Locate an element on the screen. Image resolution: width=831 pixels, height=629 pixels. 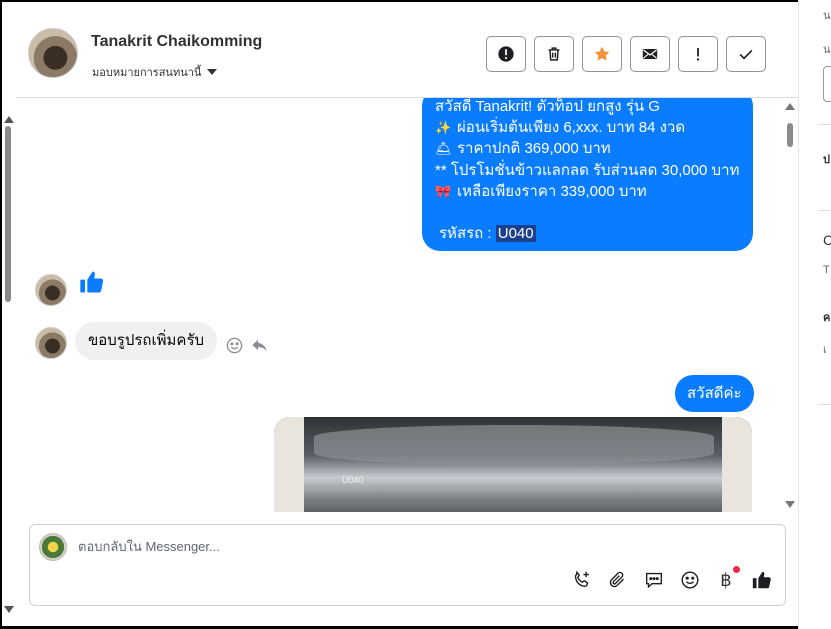
notification-badge is located at coordinates (736, 569).